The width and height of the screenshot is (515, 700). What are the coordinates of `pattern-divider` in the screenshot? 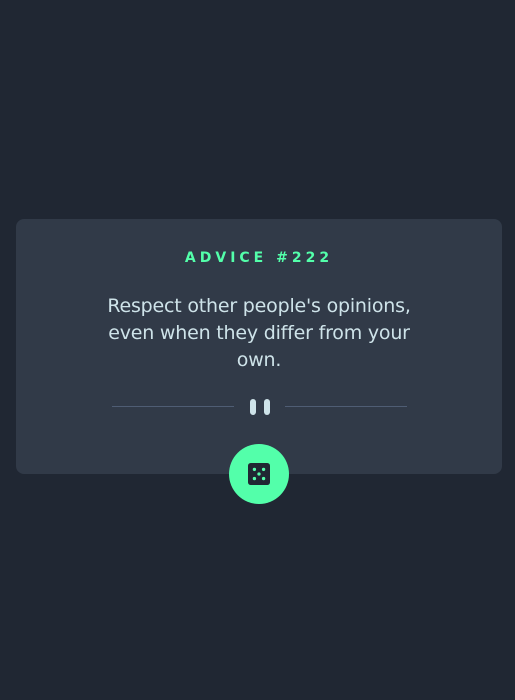 It's located at (259, 407).